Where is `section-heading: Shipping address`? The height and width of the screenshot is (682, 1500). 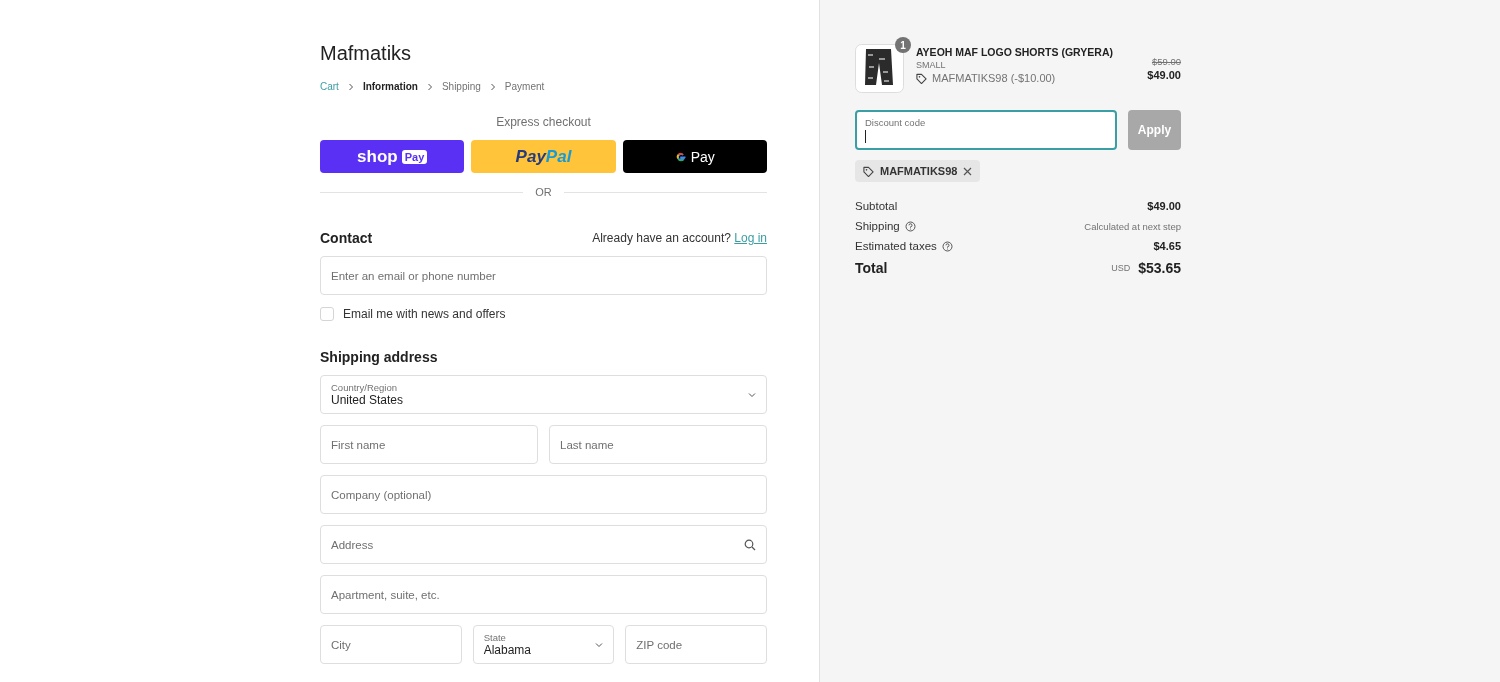
section-heading: Shipping address is located at coordinates (379, 357).